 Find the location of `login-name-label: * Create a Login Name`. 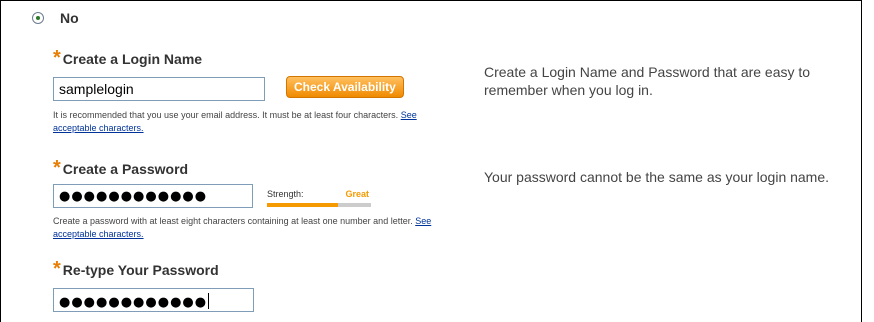

login-name-label: * Create a Login Name is located at coordinates (128, 58).